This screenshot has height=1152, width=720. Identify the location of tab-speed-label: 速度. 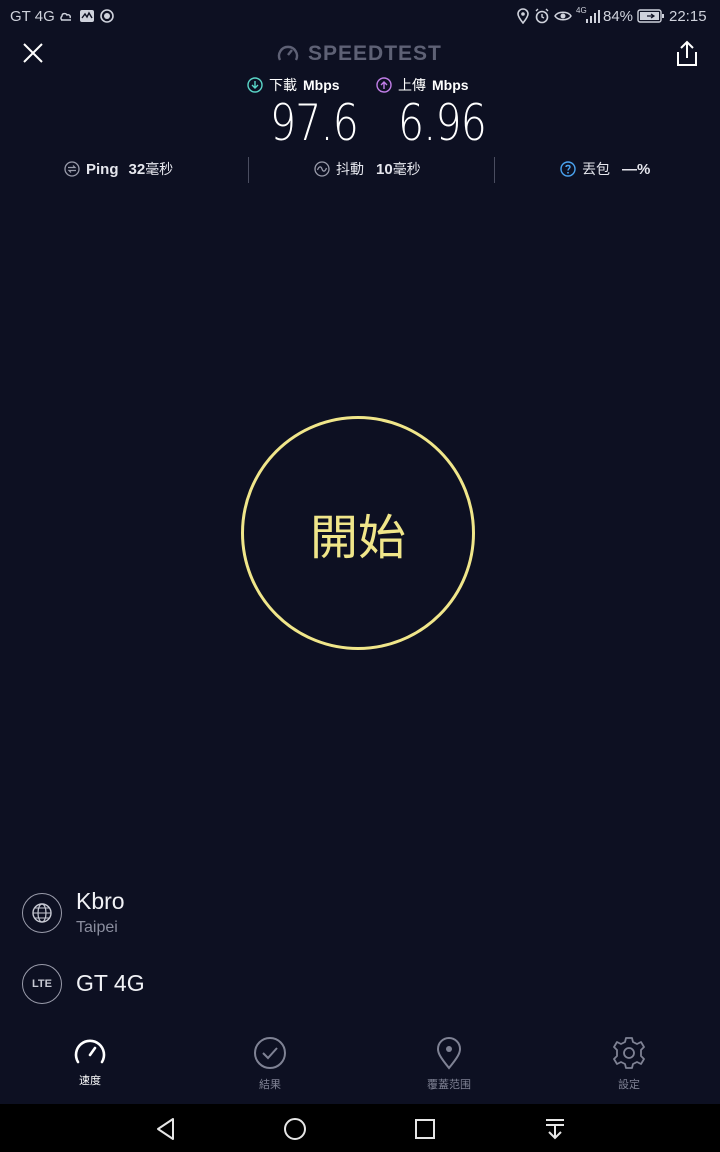
(90, 1080).